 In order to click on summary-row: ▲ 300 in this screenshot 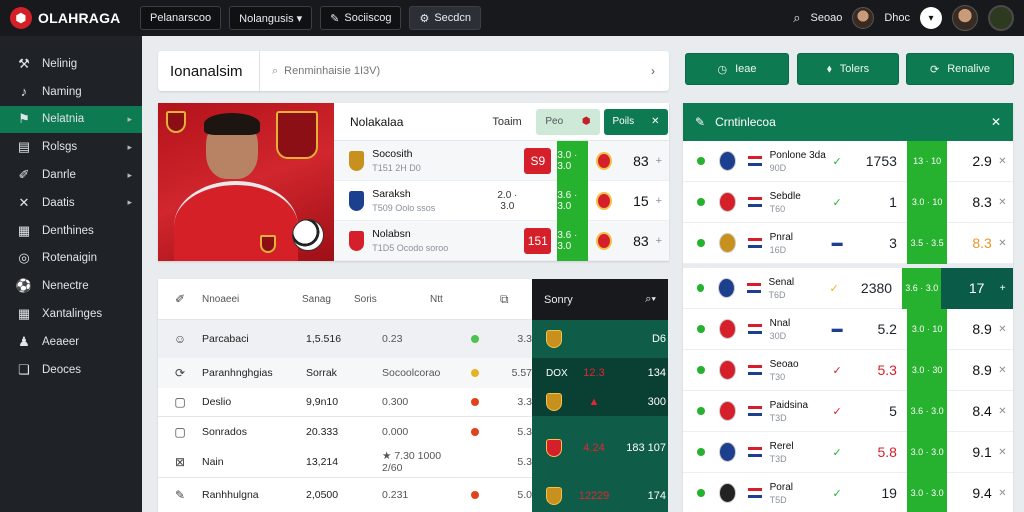, I will do `click(600, 402)`.